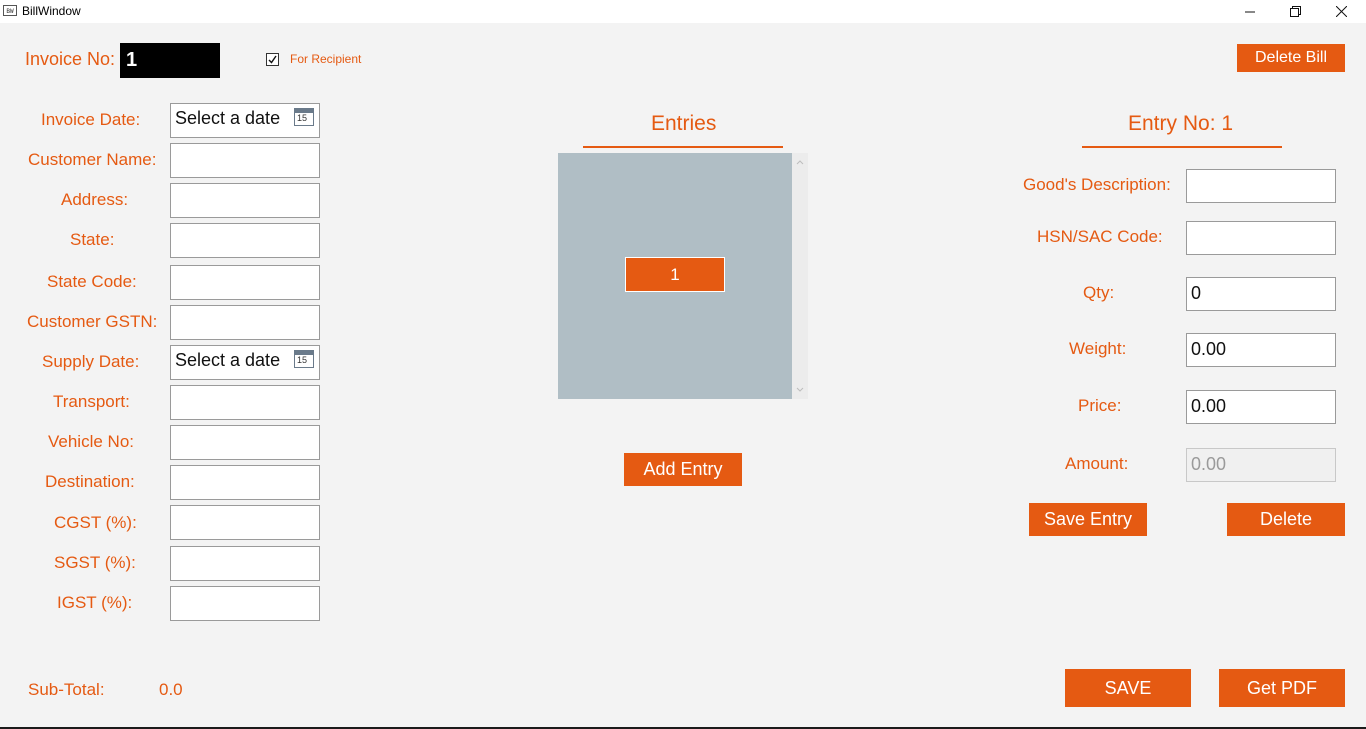  Describe the element at coordinates (90, 481) in the screenshot. I see `destination-label: Destination:` at that location.